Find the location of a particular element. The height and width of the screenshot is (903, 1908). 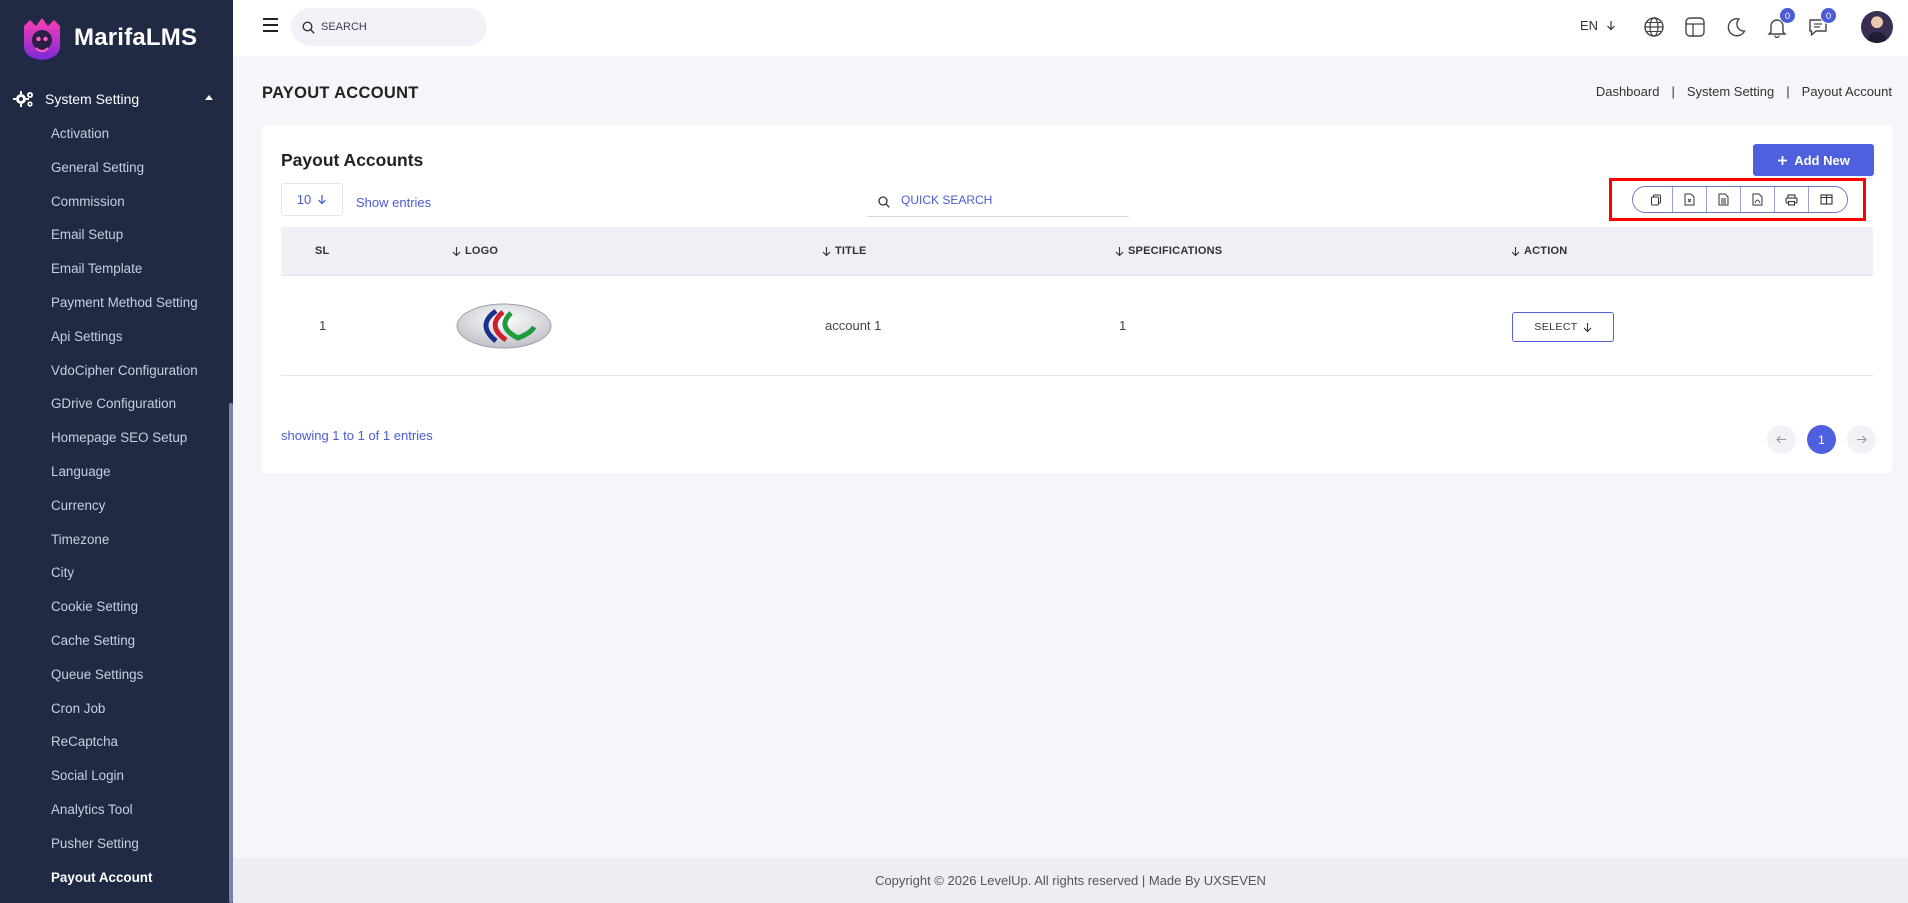

arrow-left-icon is located at coordinates (1781, 439).